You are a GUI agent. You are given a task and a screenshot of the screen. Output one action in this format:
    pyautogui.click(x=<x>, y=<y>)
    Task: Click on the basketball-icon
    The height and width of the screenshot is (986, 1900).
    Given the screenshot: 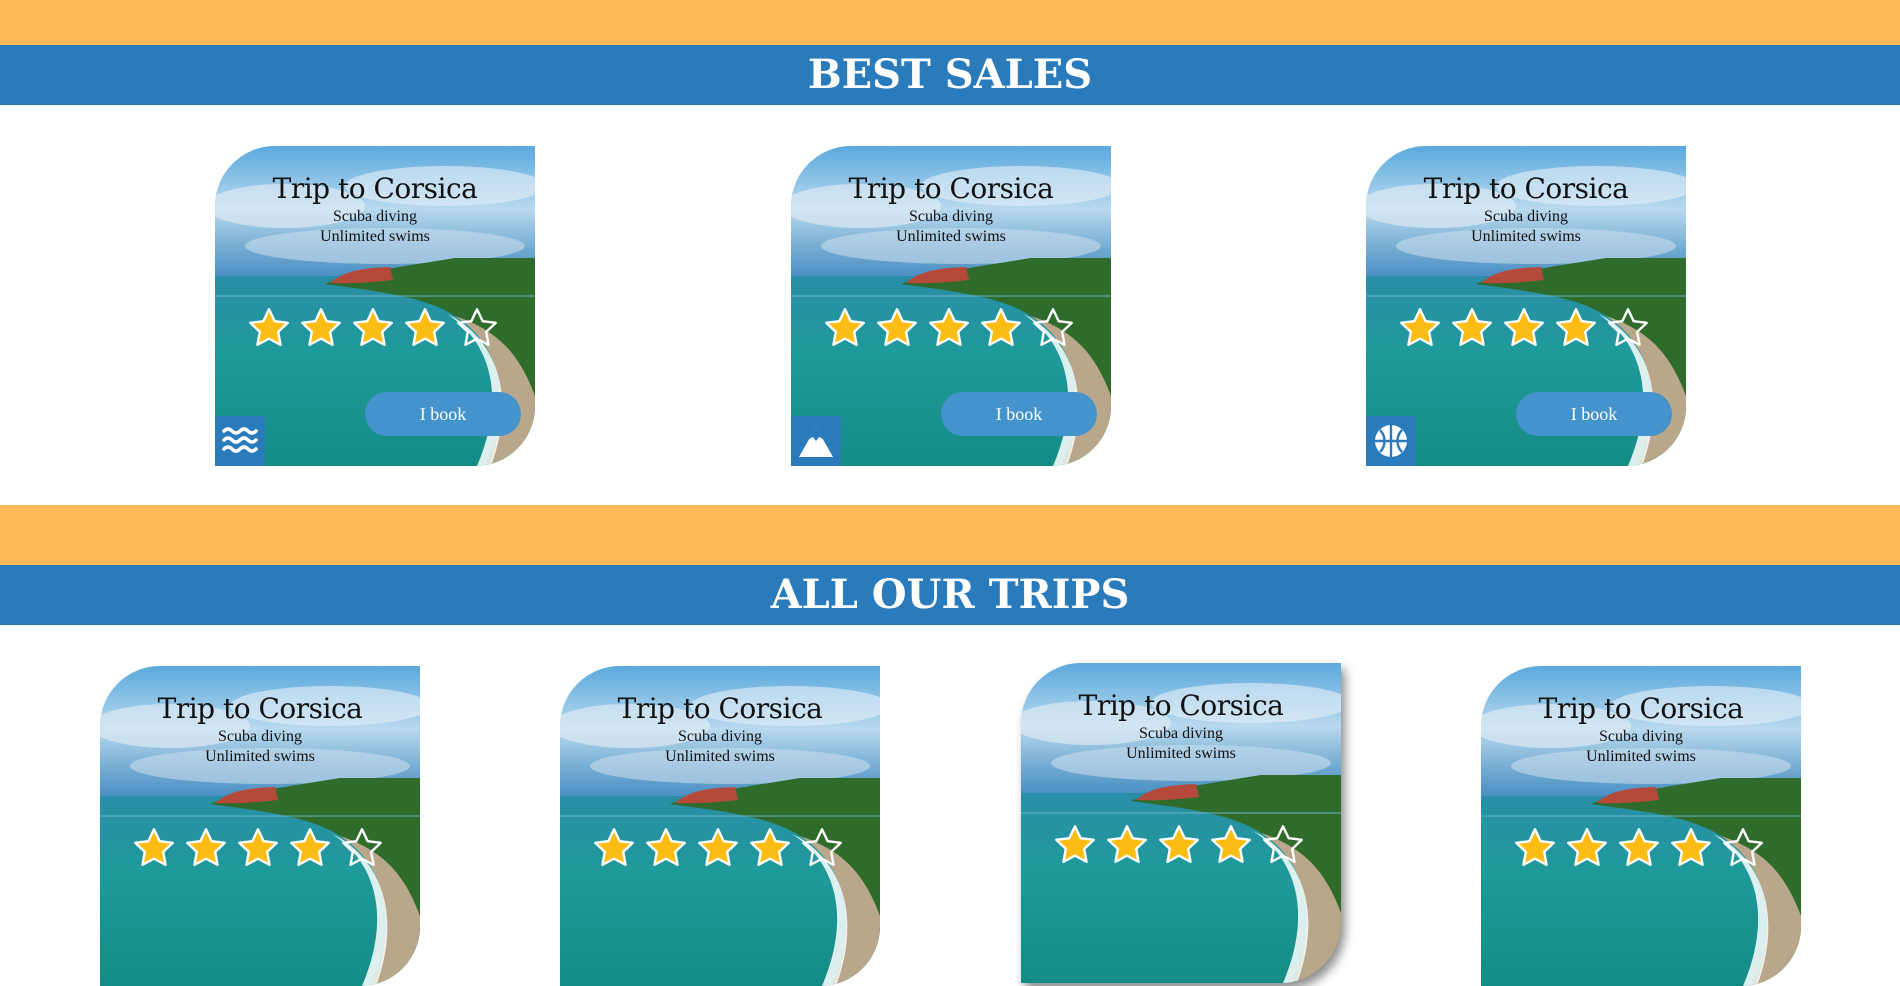 What is the action you would take?
    pyautogui.click(x=1391, y=441)
    